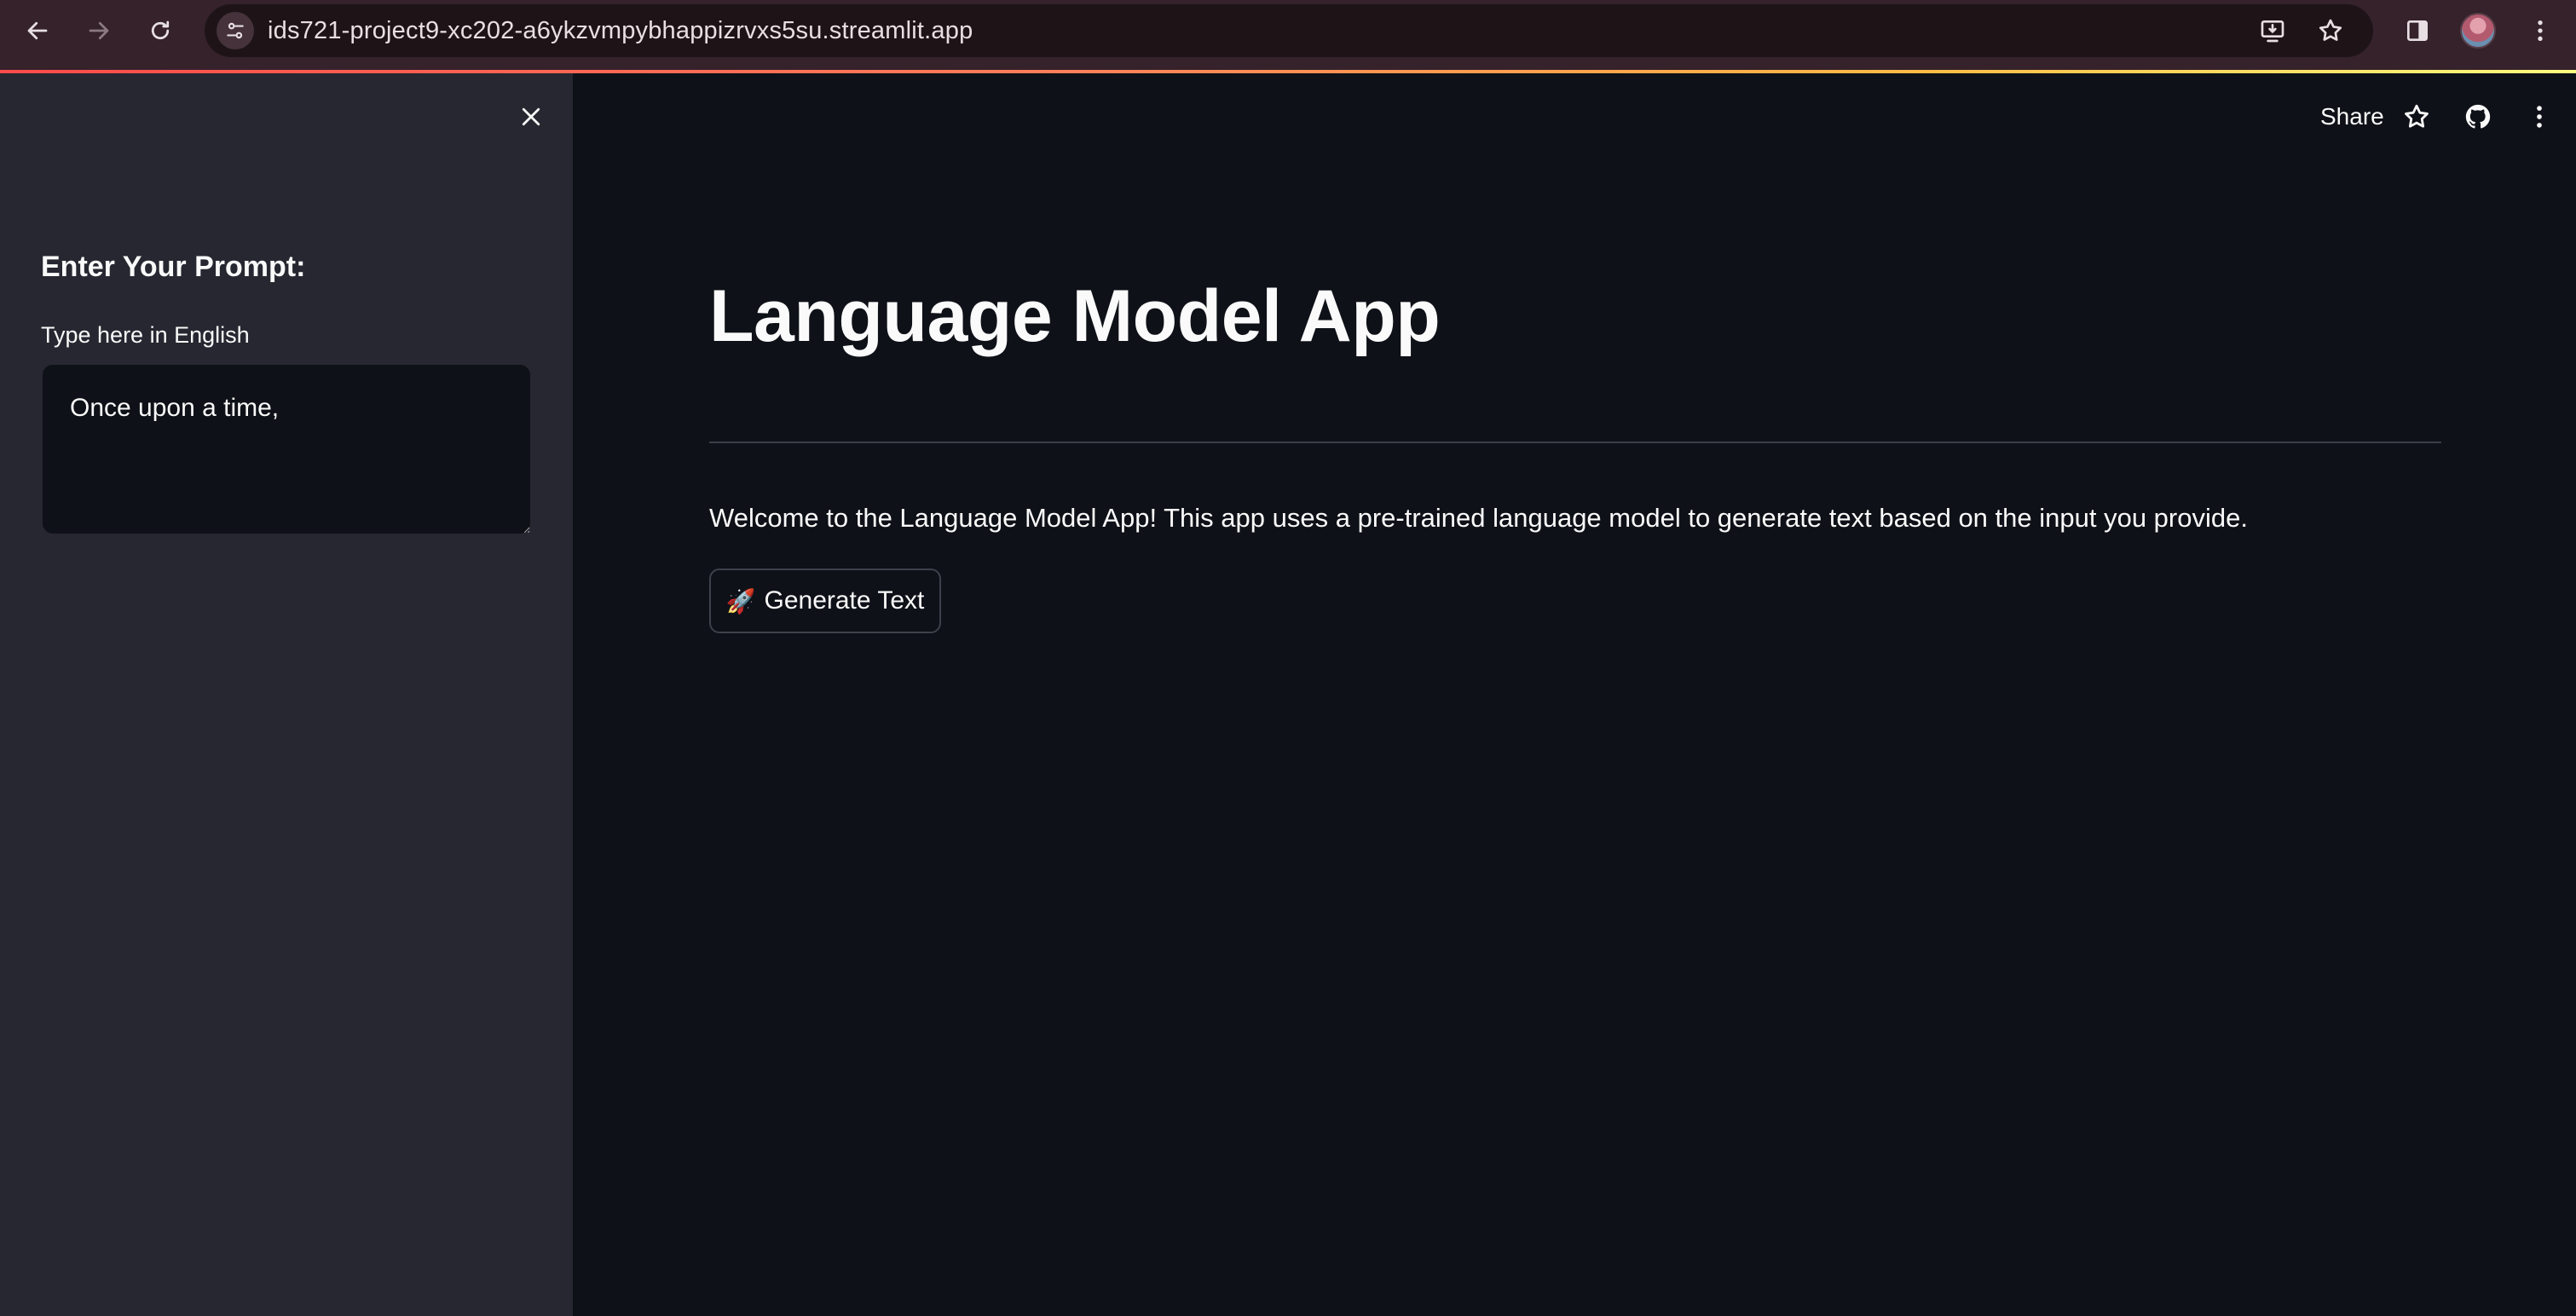 This screenshot has height=1316, width=2576. I want to click on bookmark-button, so click(2330, 31).